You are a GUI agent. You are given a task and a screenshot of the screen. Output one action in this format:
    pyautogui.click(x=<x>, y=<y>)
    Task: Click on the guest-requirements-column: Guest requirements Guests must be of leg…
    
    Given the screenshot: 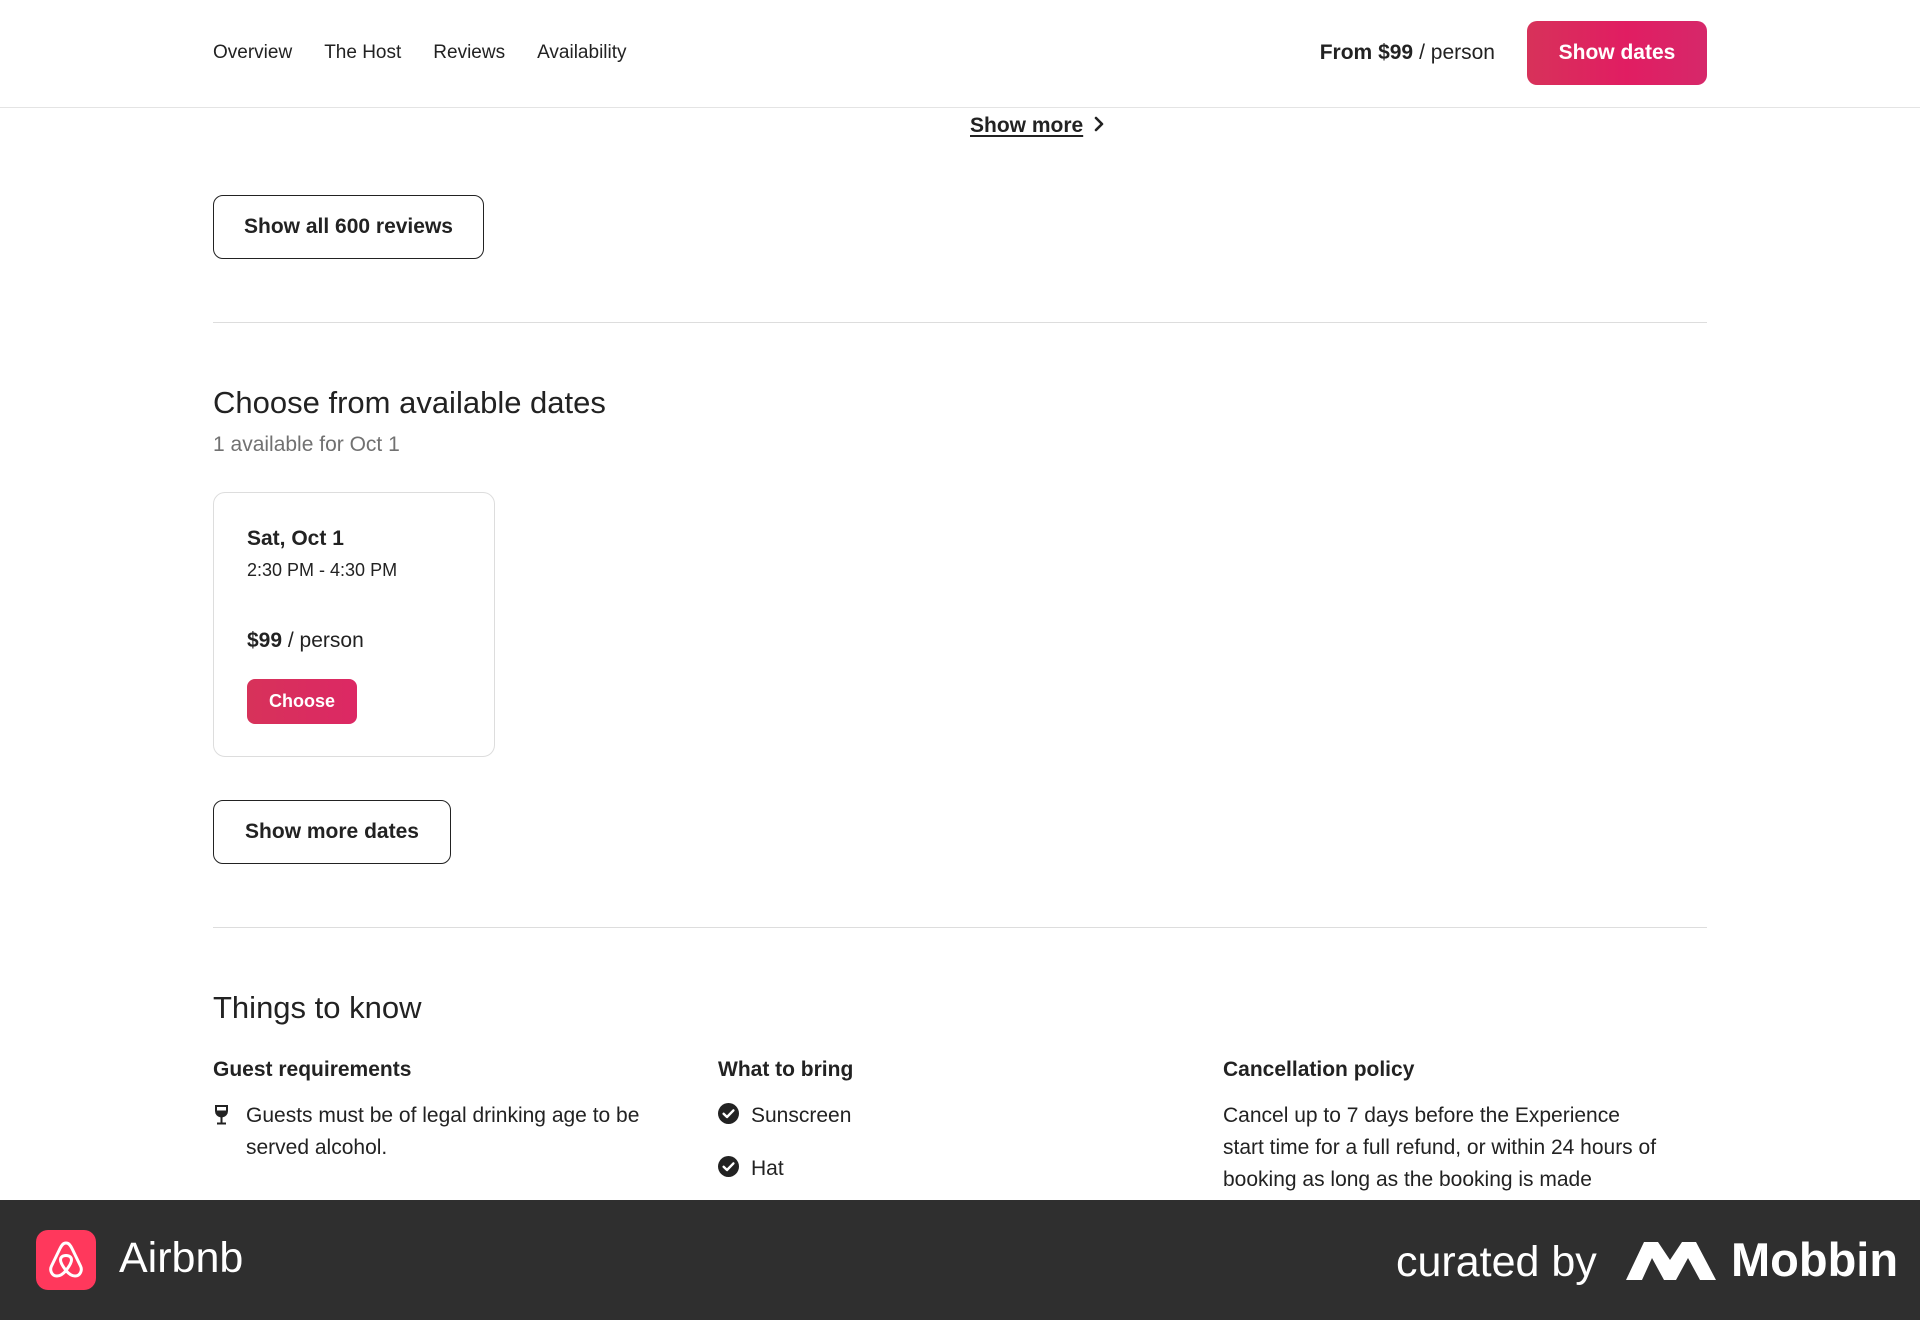 What is the action you would take?
    pyautogui.click(x=428, y=1111)
    